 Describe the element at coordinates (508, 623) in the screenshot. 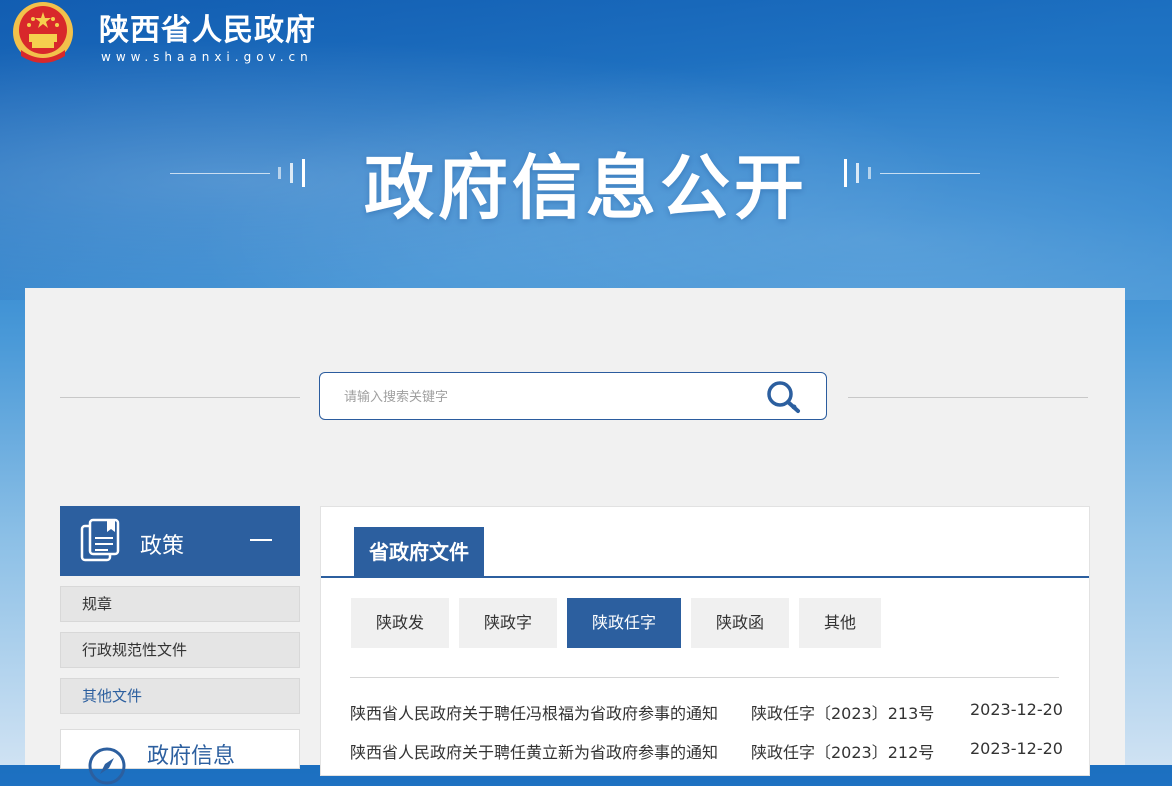

I see `subtab-shaanzhengzi: 陕政字` at that location.